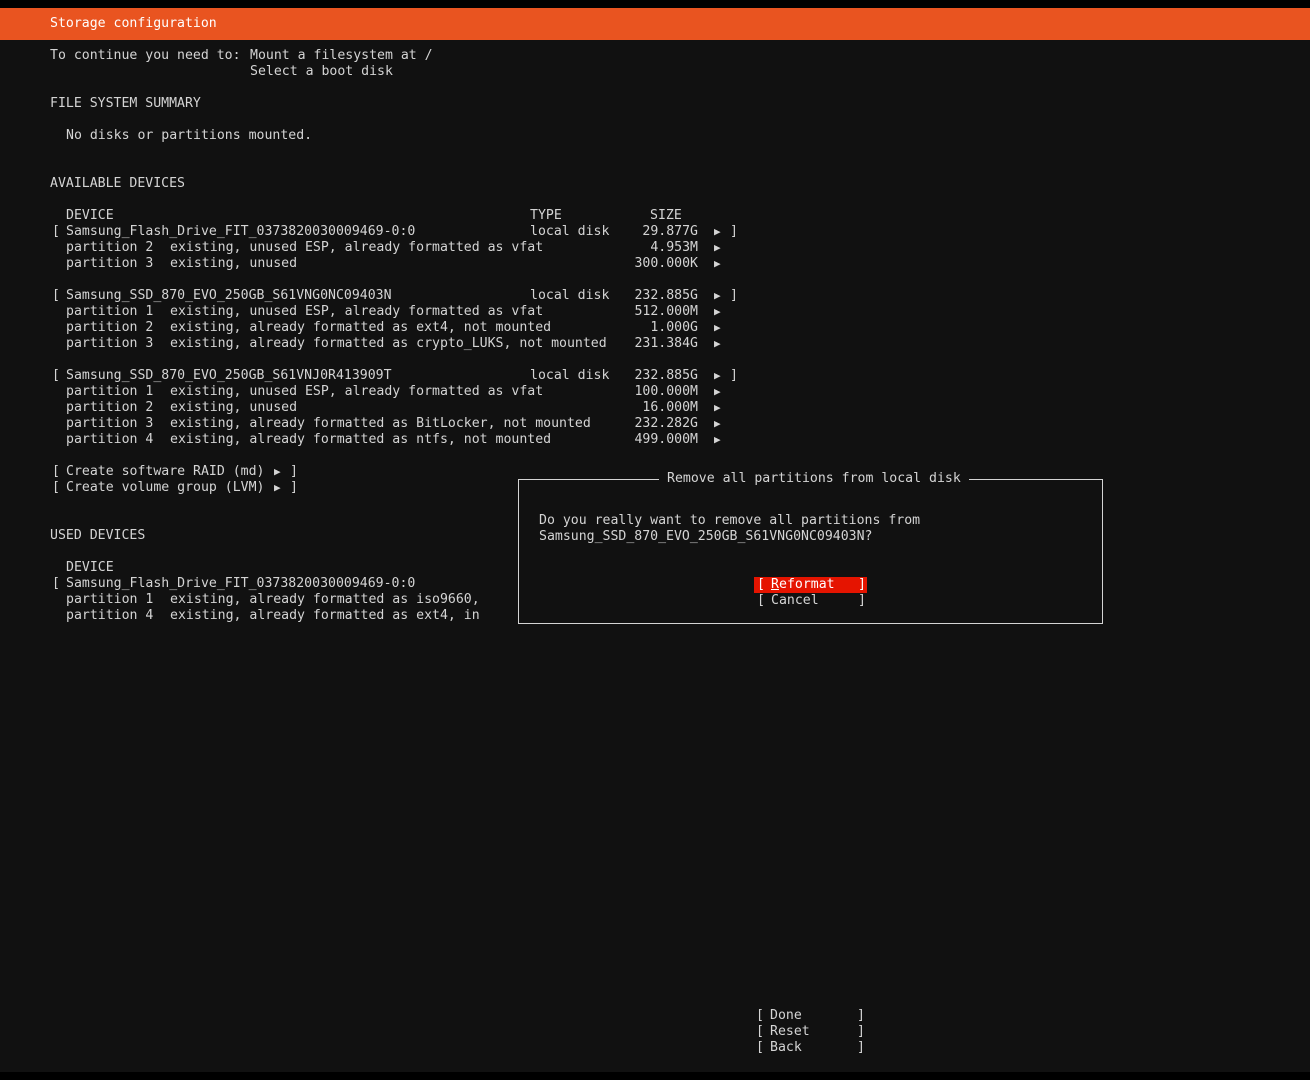 This screenshot has width=1310, height=1080. What do you see at coordinates (809, 1048) in the screenshot?
I see `back-button: [ Back]` at bounding box center [809, 1048].